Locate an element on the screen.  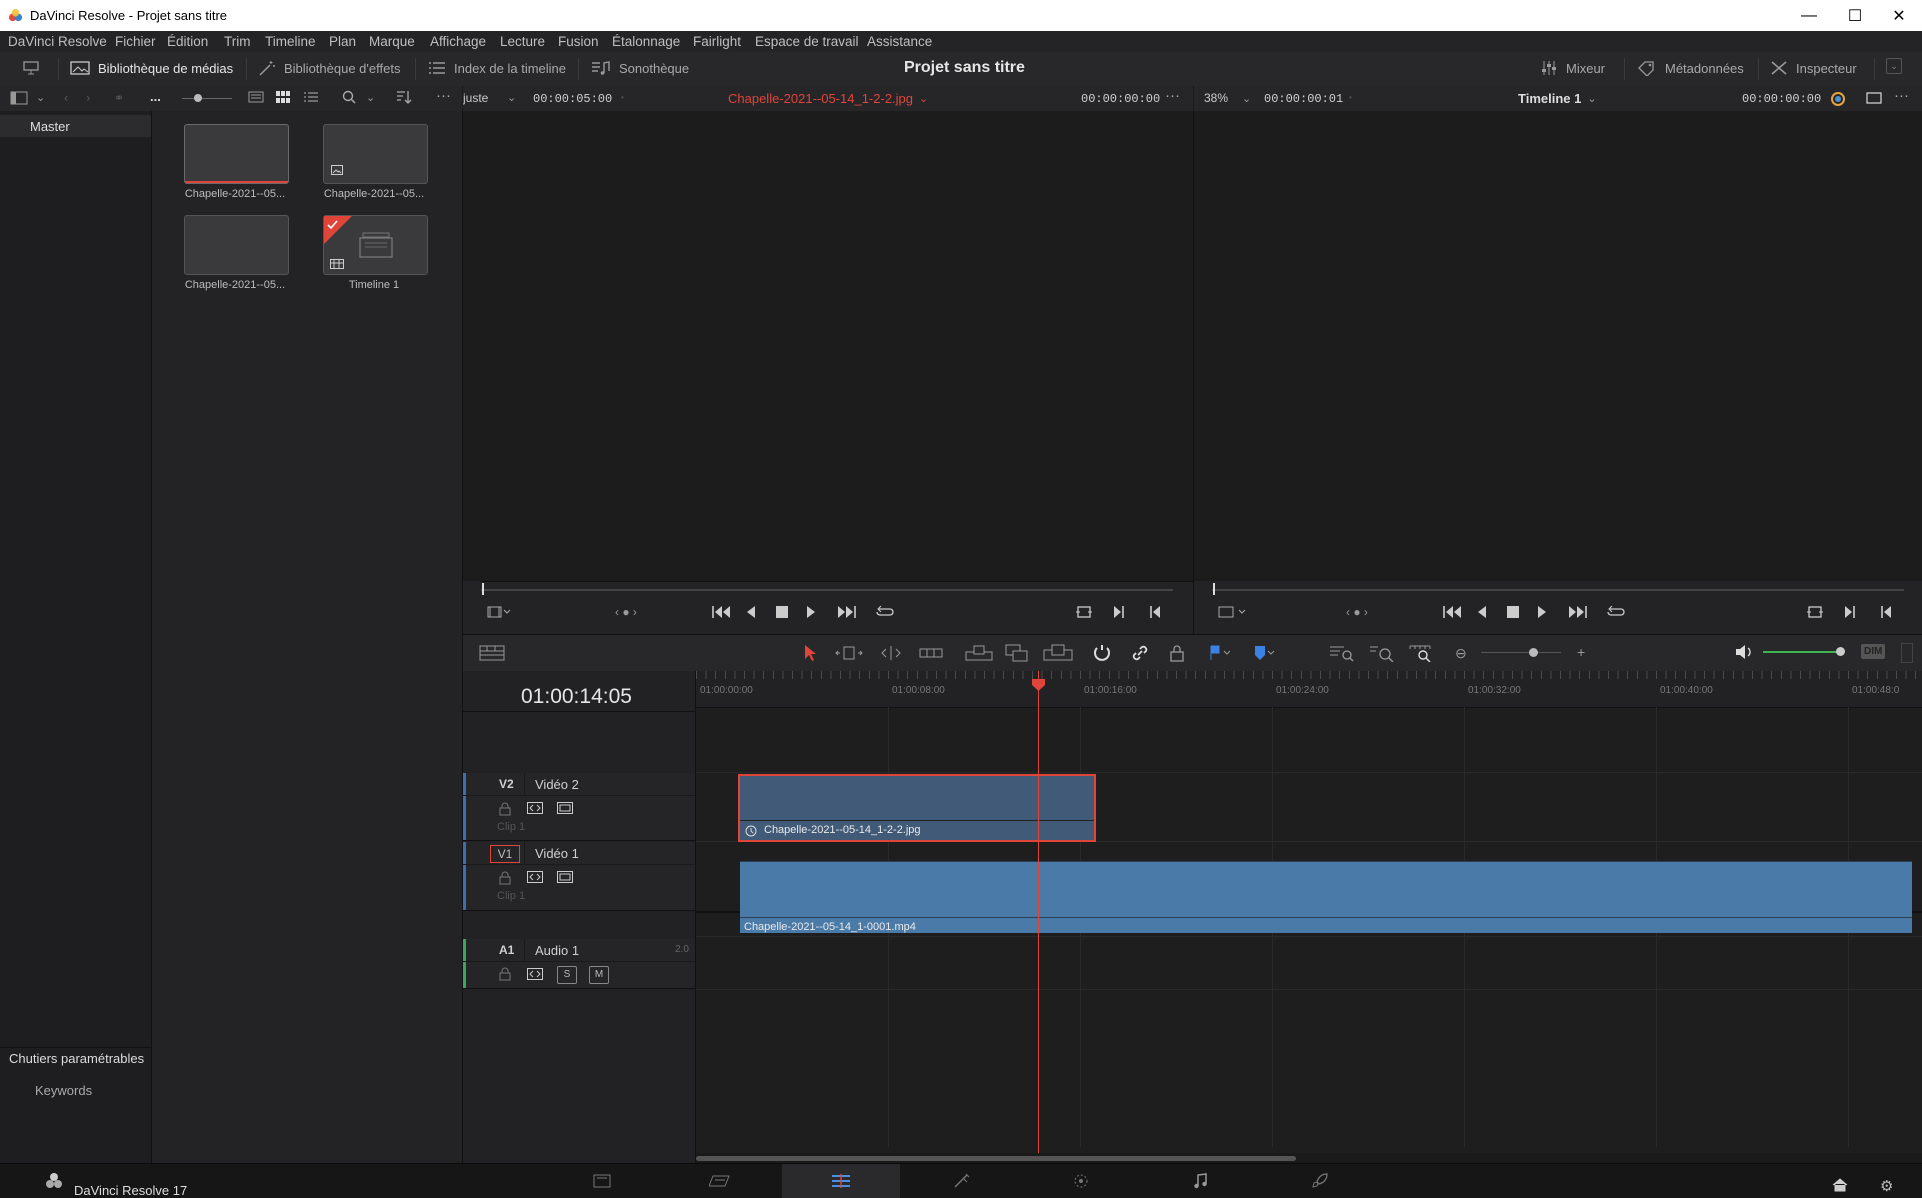
metadata-button: Métadonnées is located at coordinates (1690, 68).